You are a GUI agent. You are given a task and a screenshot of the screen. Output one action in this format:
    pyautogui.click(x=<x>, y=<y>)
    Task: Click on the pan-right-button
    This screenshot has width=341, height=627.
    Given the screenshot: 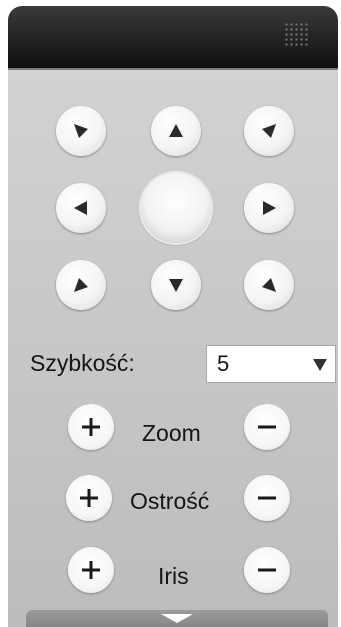 What is the action you would take?
    pyautogui.click(x=269, y=208)
    